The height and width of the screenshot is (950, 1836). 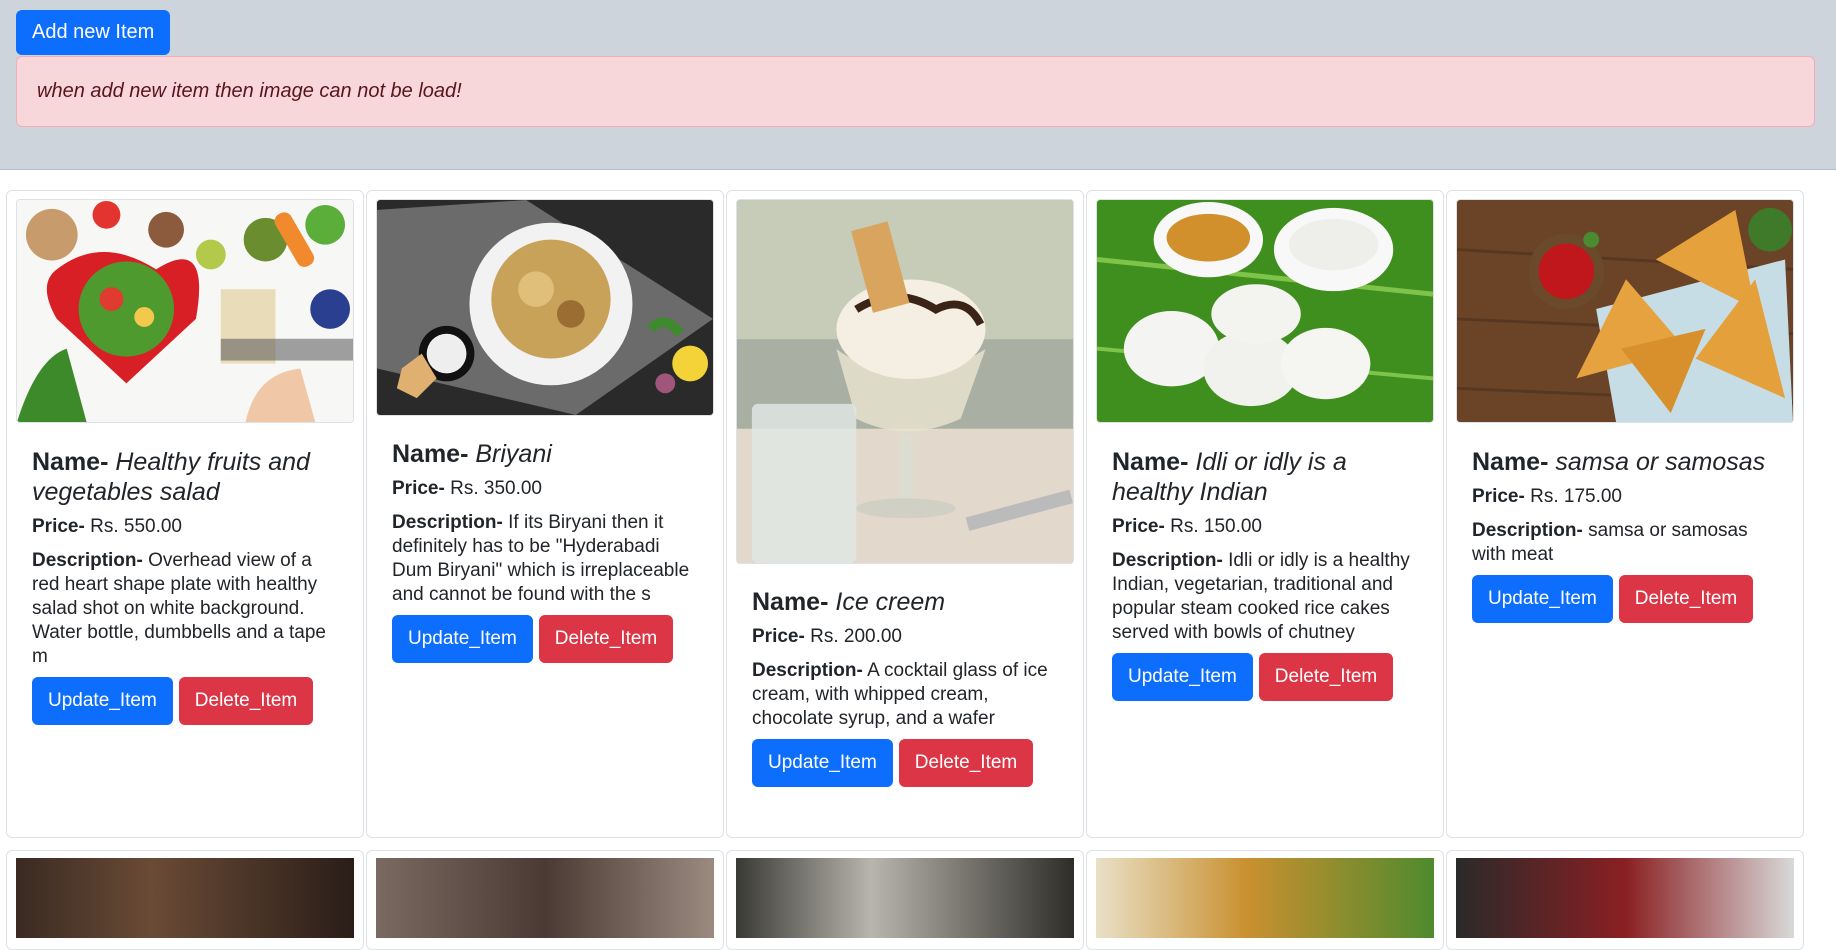 What do you see at coordinates (1265, 311) in the screenshot?
I see `idli-image` at bounding box center [1265, 311].